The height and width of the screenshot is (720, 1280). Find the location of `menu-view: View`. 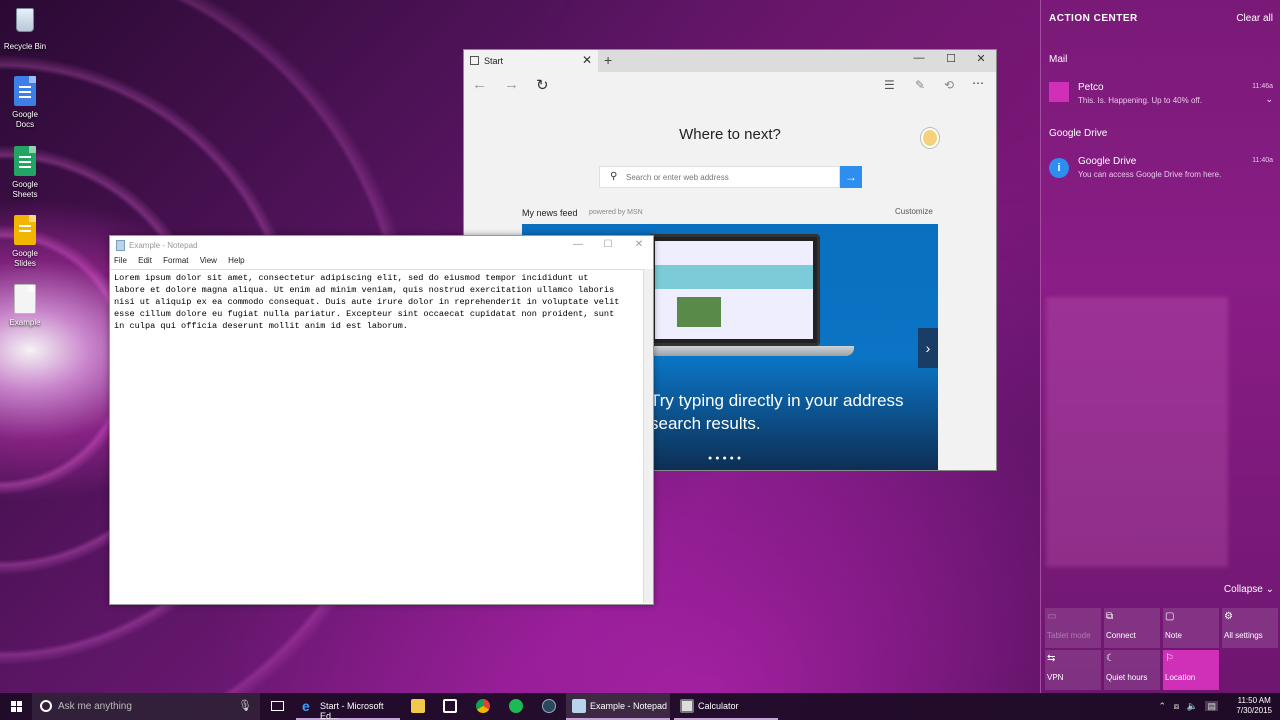

menu-view: View is located at coordinates (208, 260).